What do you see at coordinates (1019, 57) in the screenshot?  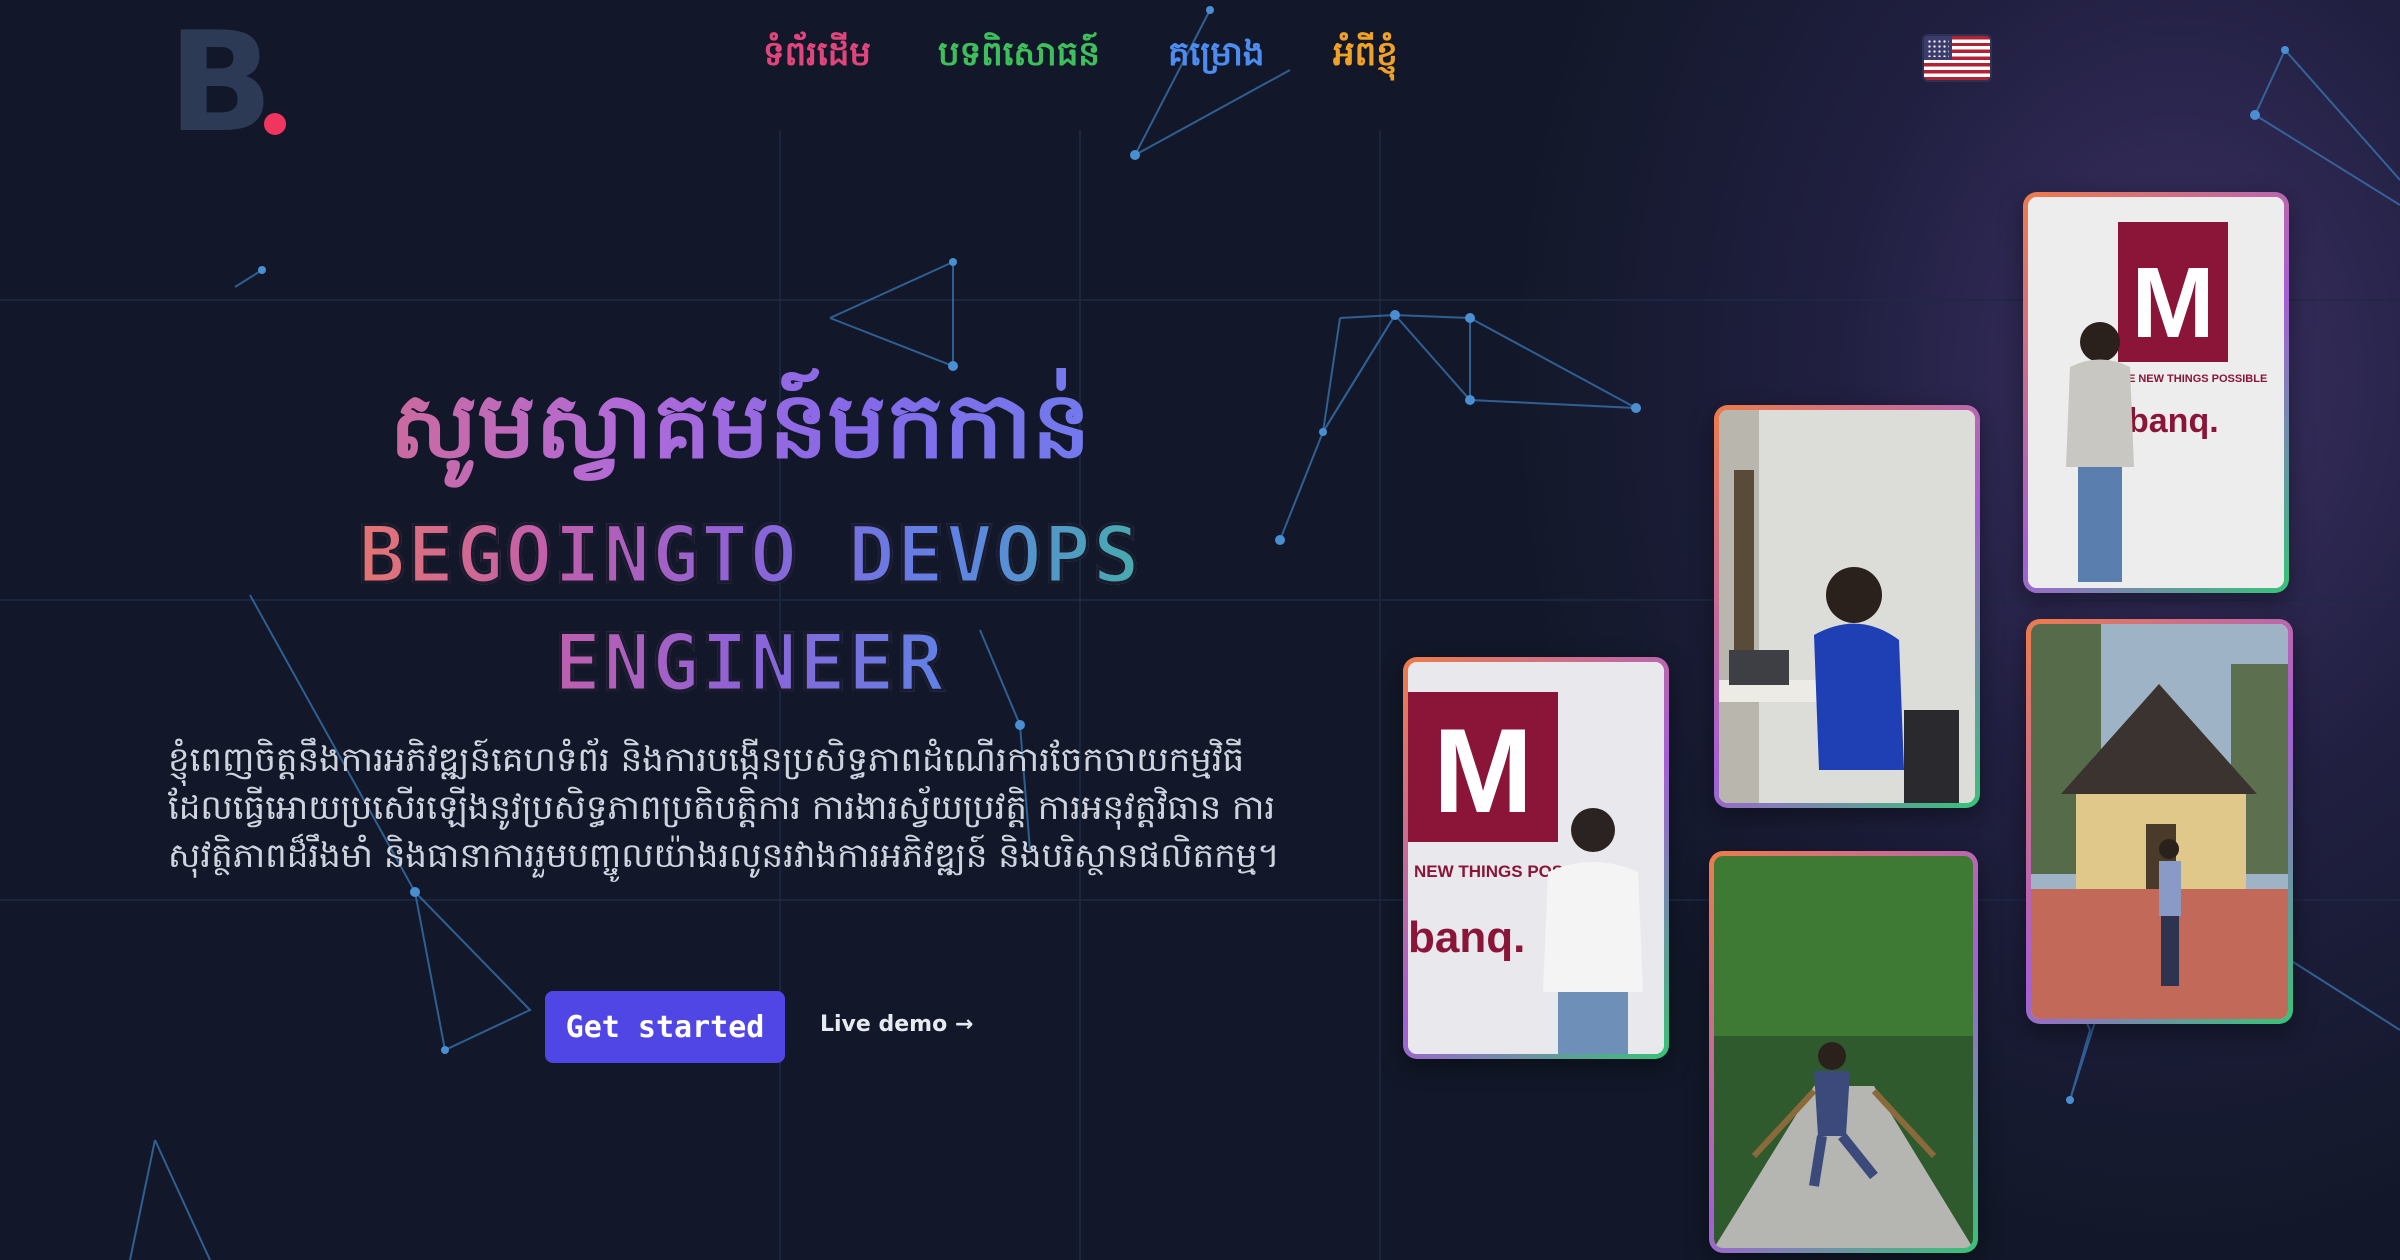 I see `nav-item-experience: បទពិសោធន៍` at bounding box center [1019, 57].